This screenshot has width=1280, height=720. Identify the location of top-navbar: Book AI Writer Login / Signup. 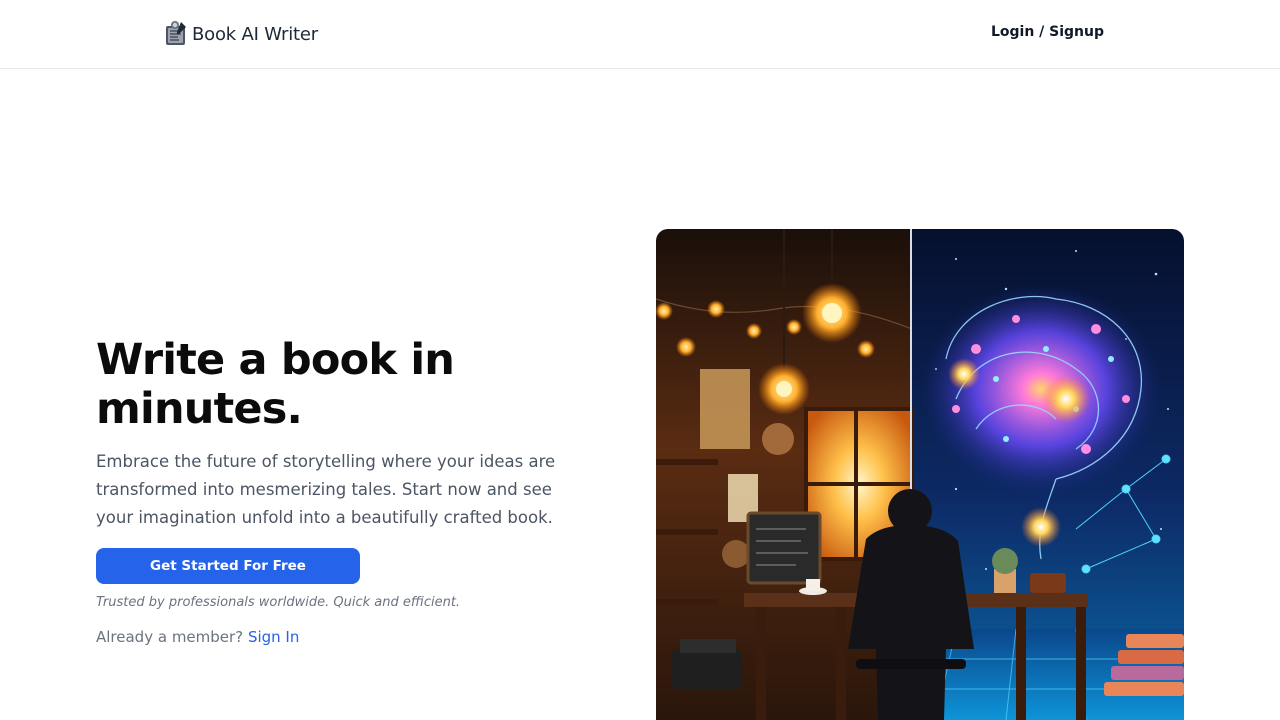
(640, 34).